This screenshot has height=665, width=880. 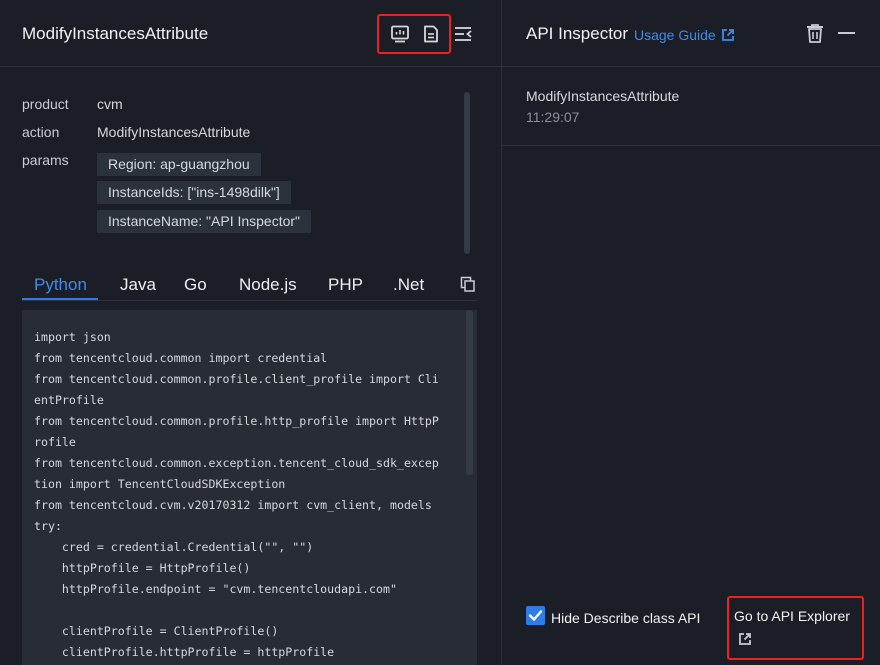 I want to click on hide-describe-checkbox, so click(x=535, y=615).